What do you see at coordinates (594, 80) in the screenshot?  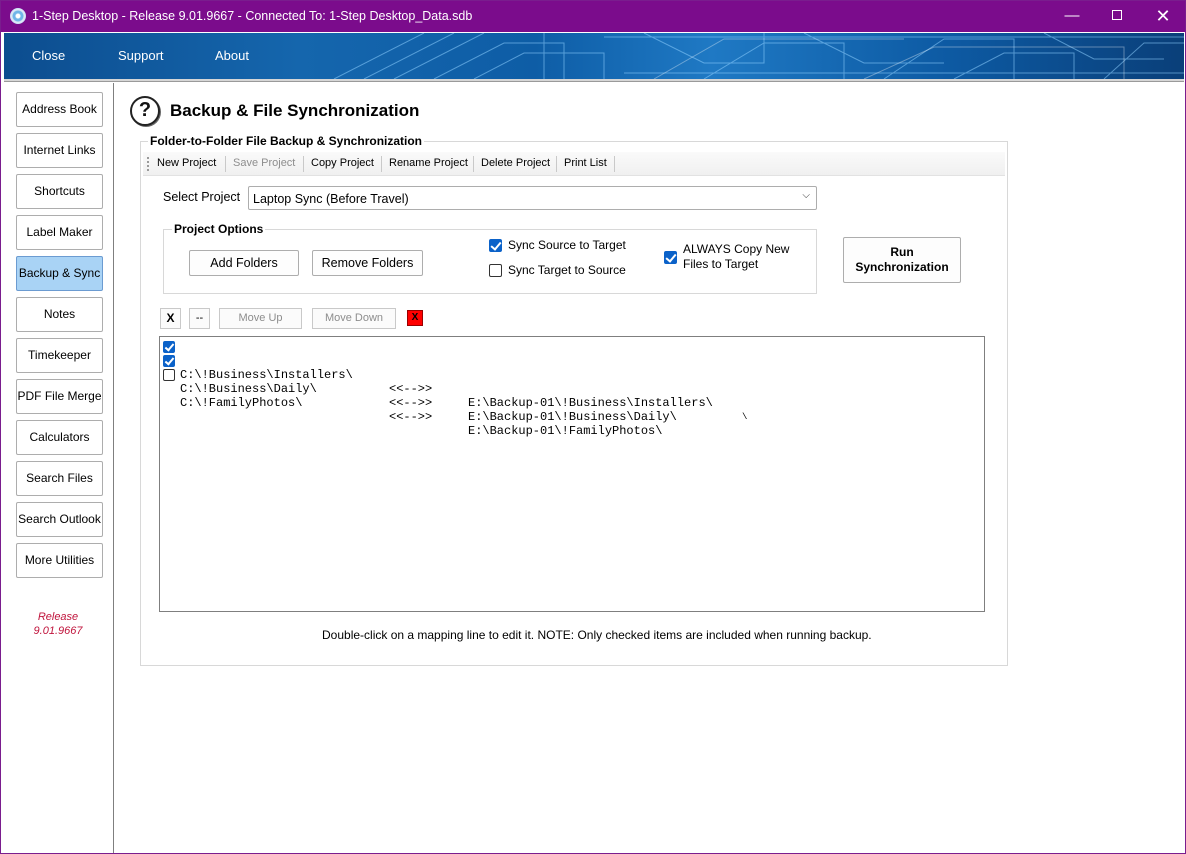 I see `menu-divider` at bounding box center [594, 80].